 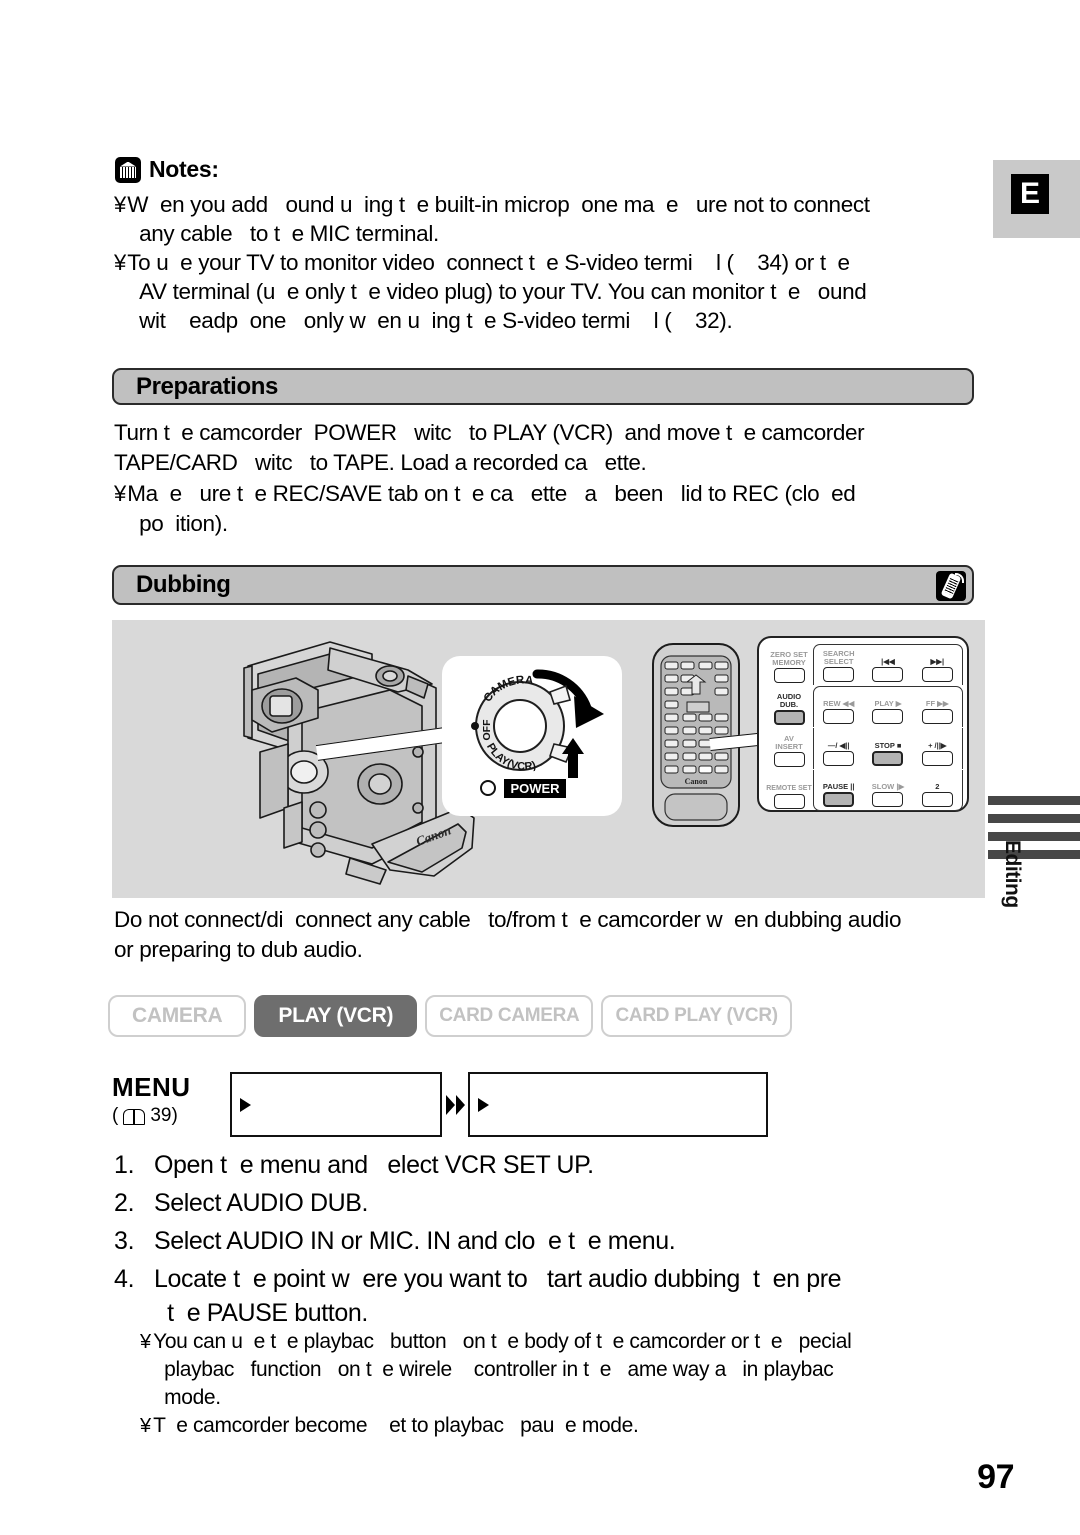 I want to click on remote-cell: SEARCH SELECT |◀◀ ▶▶|, so click(x=889, y=665).